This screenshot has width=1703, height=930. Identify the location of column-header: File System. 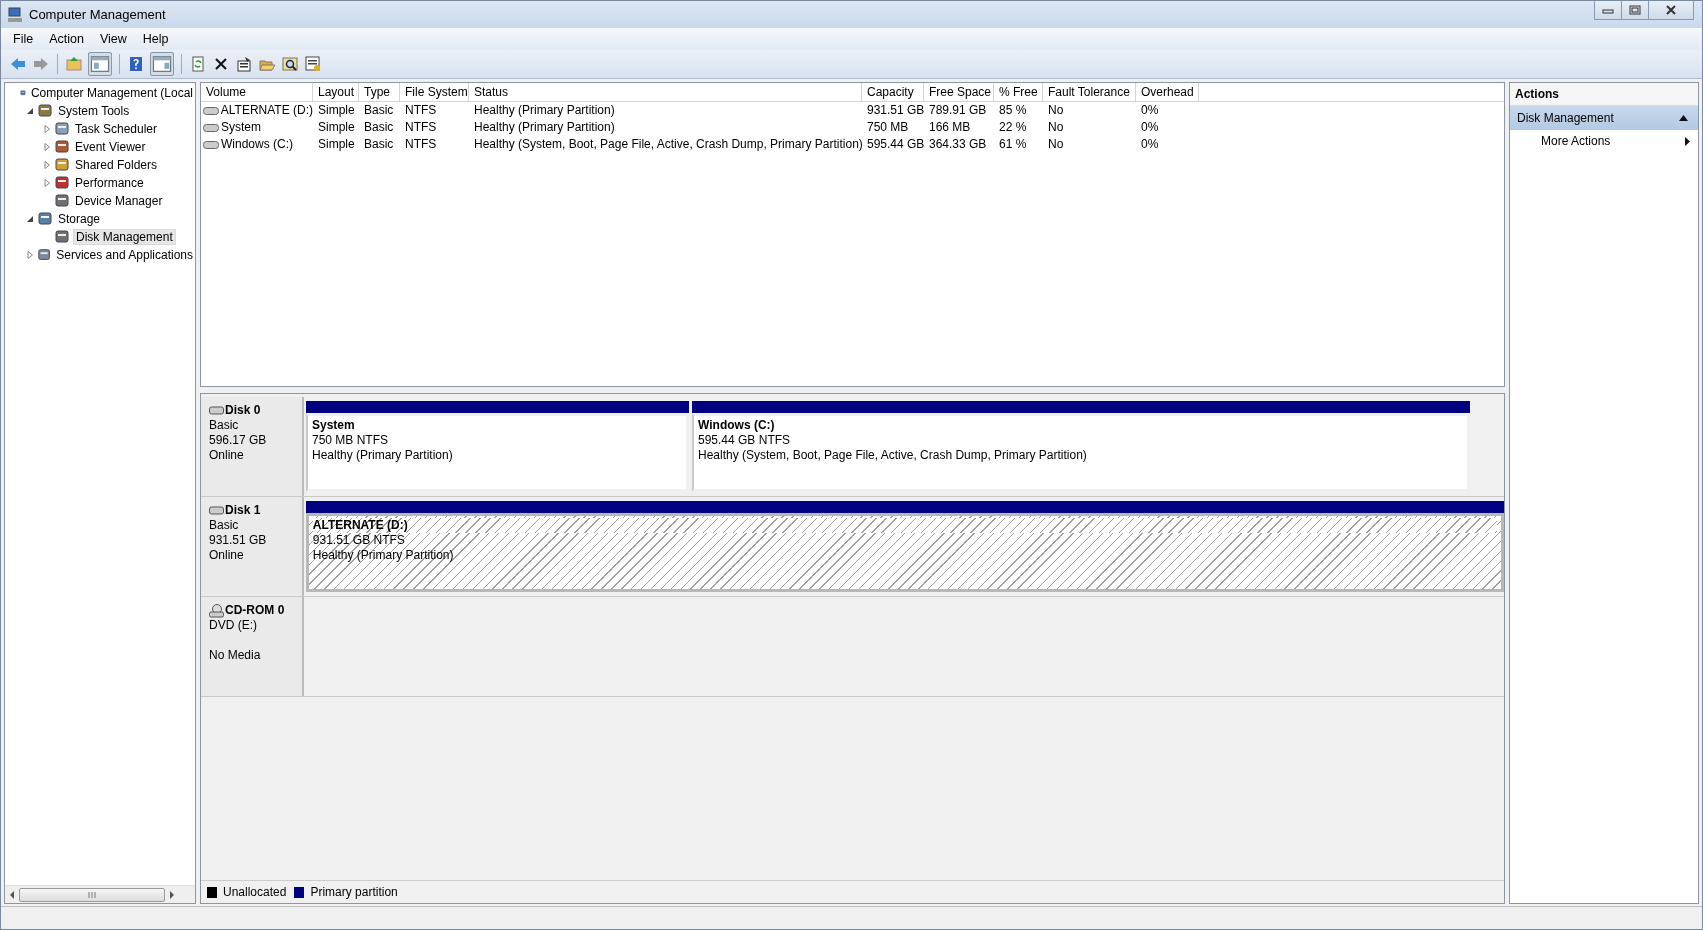
(434, 92).